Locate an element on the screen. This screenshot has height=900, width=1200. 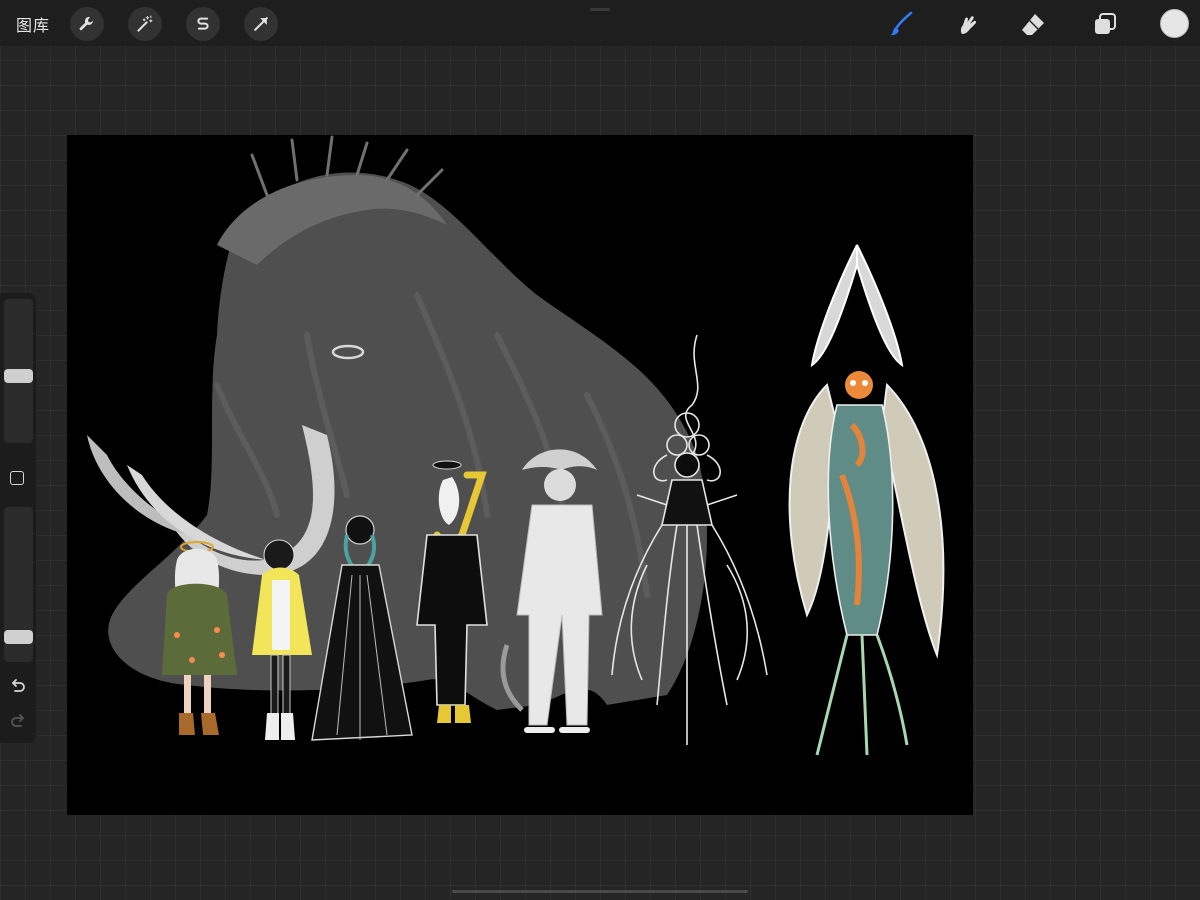
left-sidebar is located at coordinates (18, 518).